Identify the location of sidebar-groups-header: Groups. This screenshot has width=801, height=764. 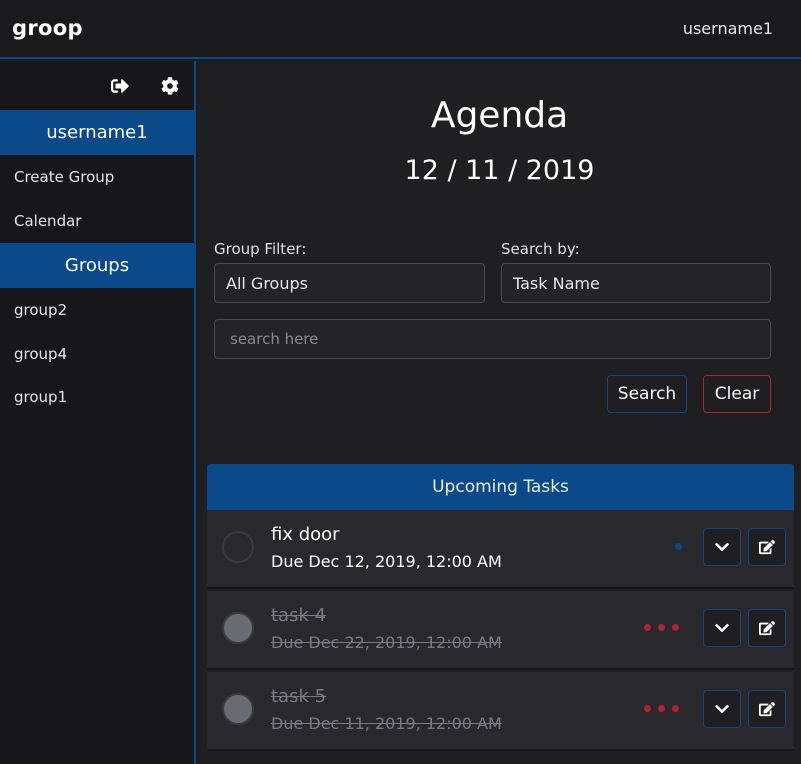
(97, 265).